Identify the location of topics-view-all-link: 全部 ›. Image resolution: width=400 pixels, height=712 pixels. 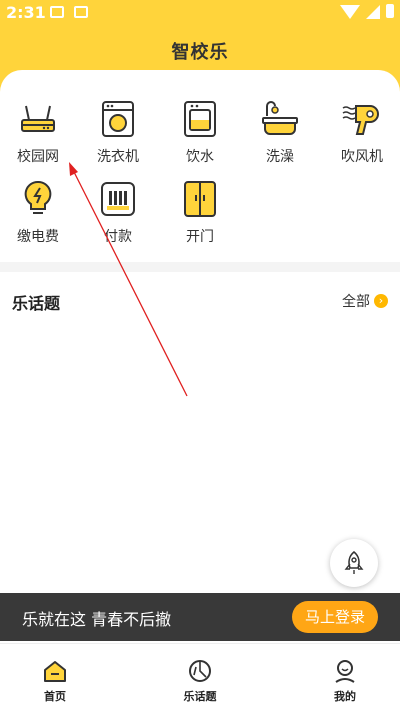
(365, 301).